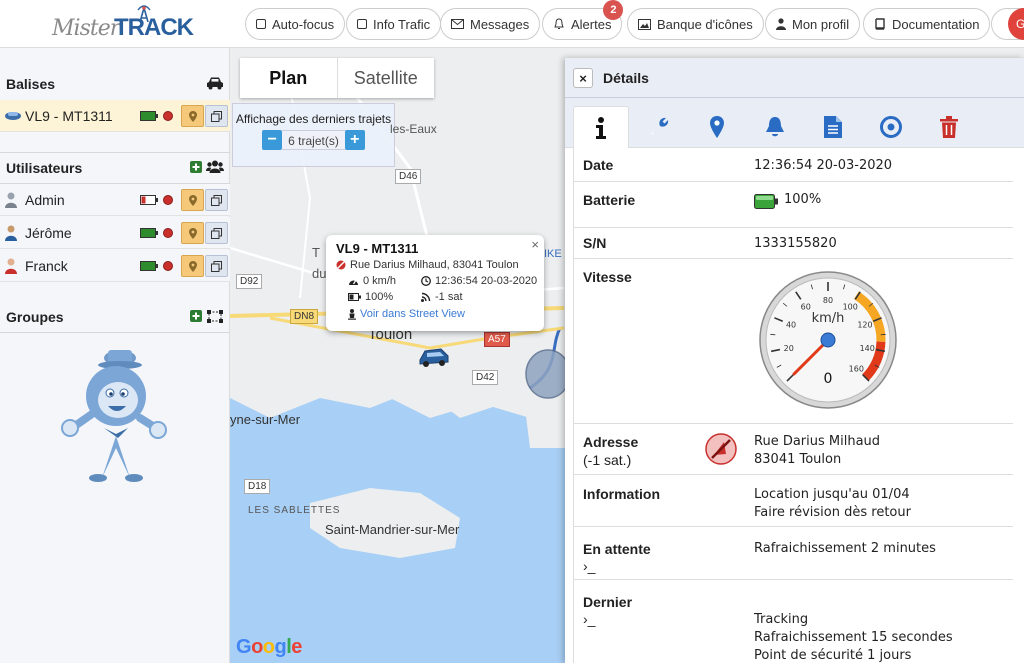 The height and width of the screenshot is (663, 1024). What do you see at coordinates (244, 647) in the screenshot?
I see `google-letter: G` at bounding box center [244, 647].